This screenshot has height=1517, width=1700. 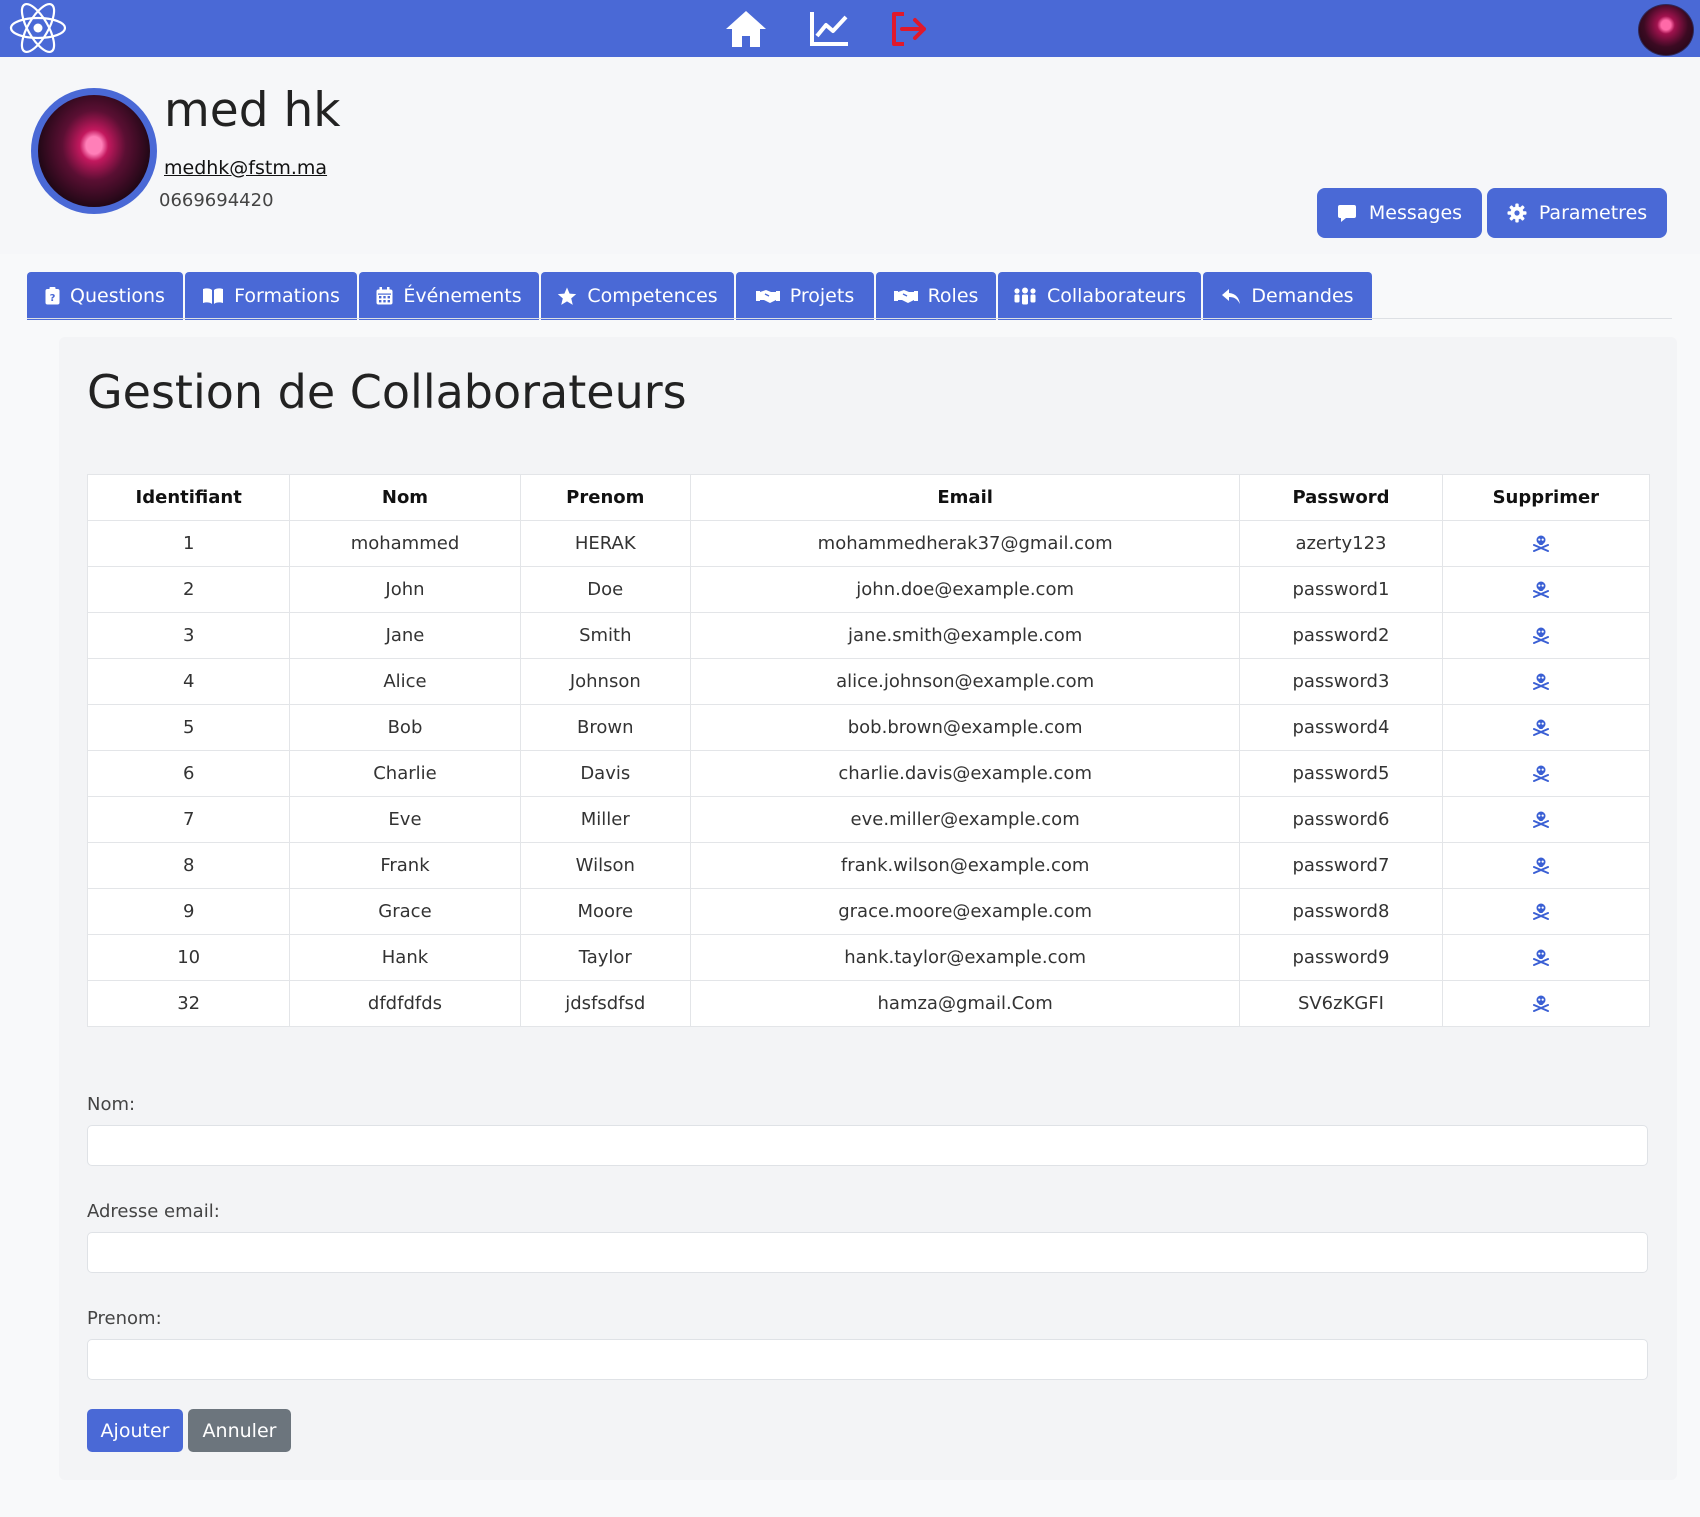 I want to click on column-header: Supprimer, so click(x=1546, y=497).